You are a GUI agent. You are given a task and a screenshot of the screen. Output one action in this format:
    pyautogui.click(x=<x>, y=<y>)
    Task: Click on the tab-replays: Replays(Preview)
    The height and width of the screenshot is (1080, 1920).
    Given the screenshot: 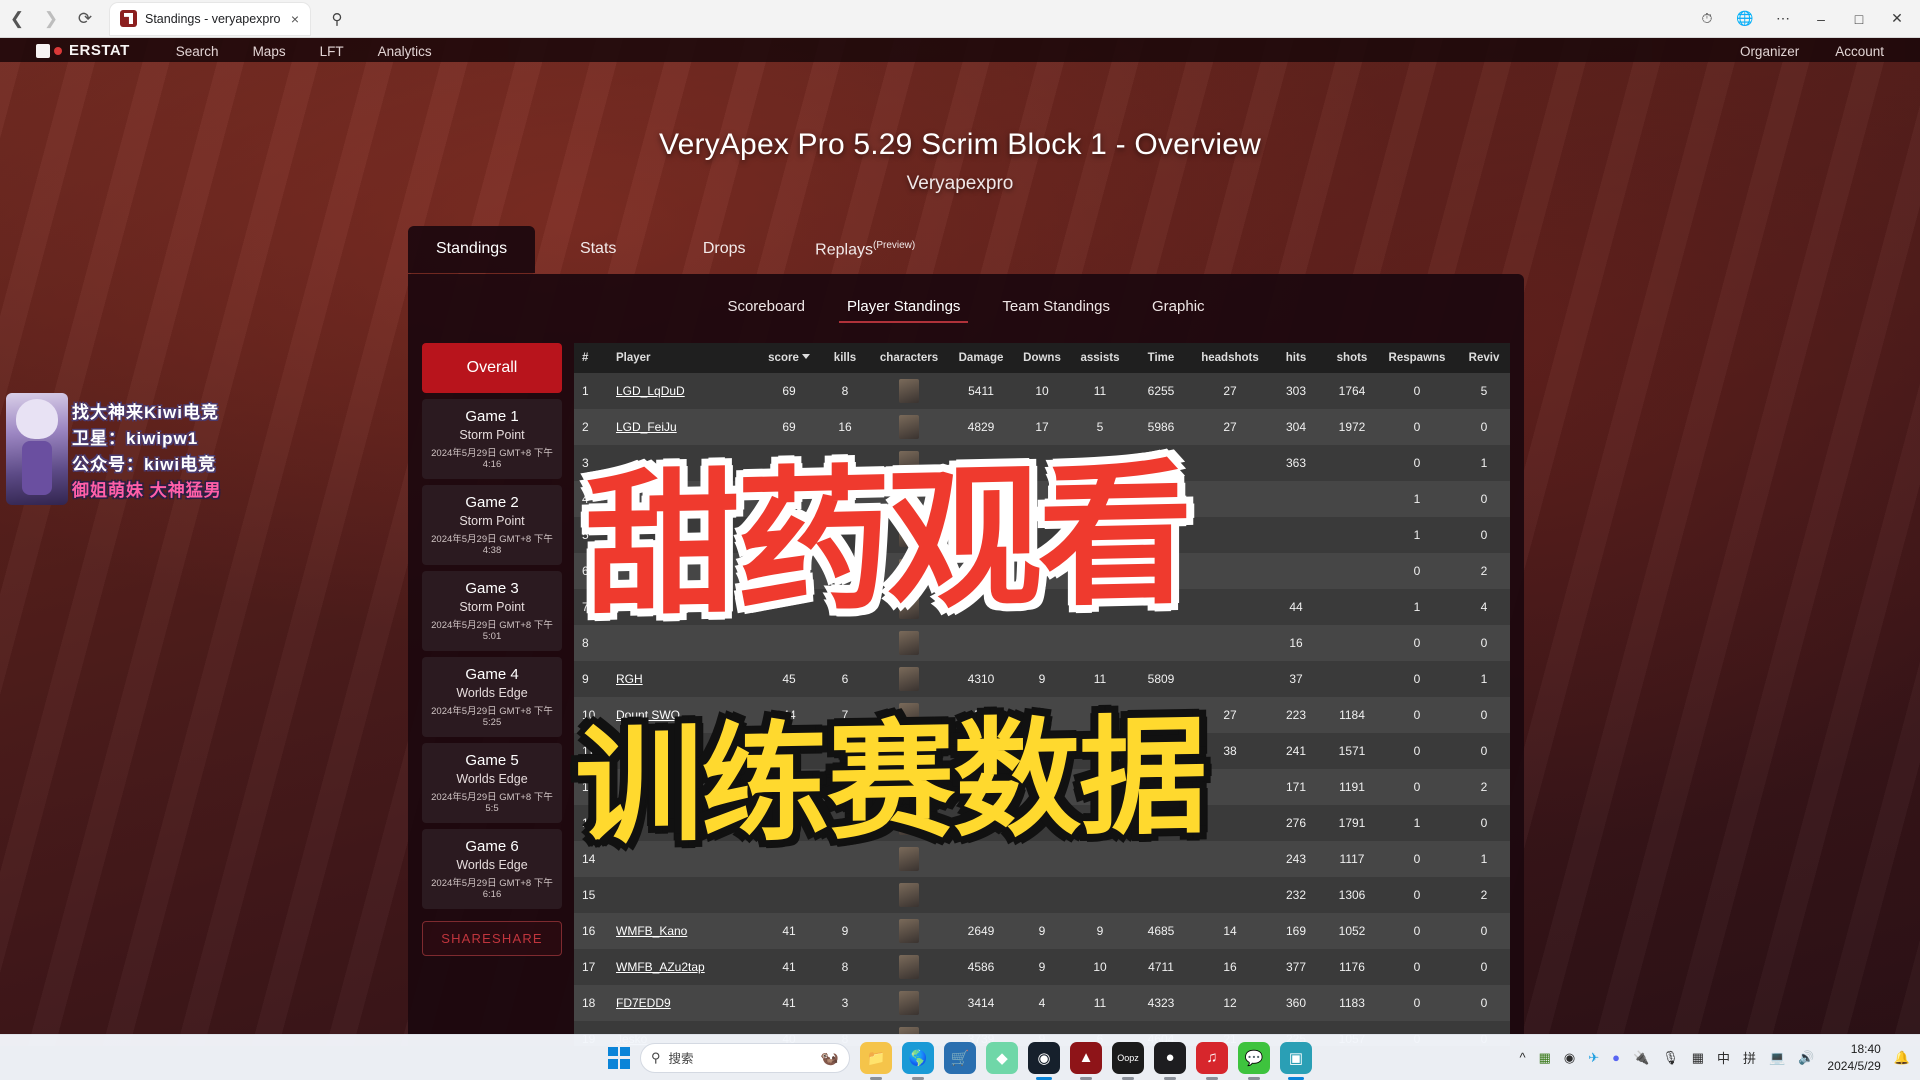 What is the action you would take?
    pyautogui.click(x=865, y=249)
    